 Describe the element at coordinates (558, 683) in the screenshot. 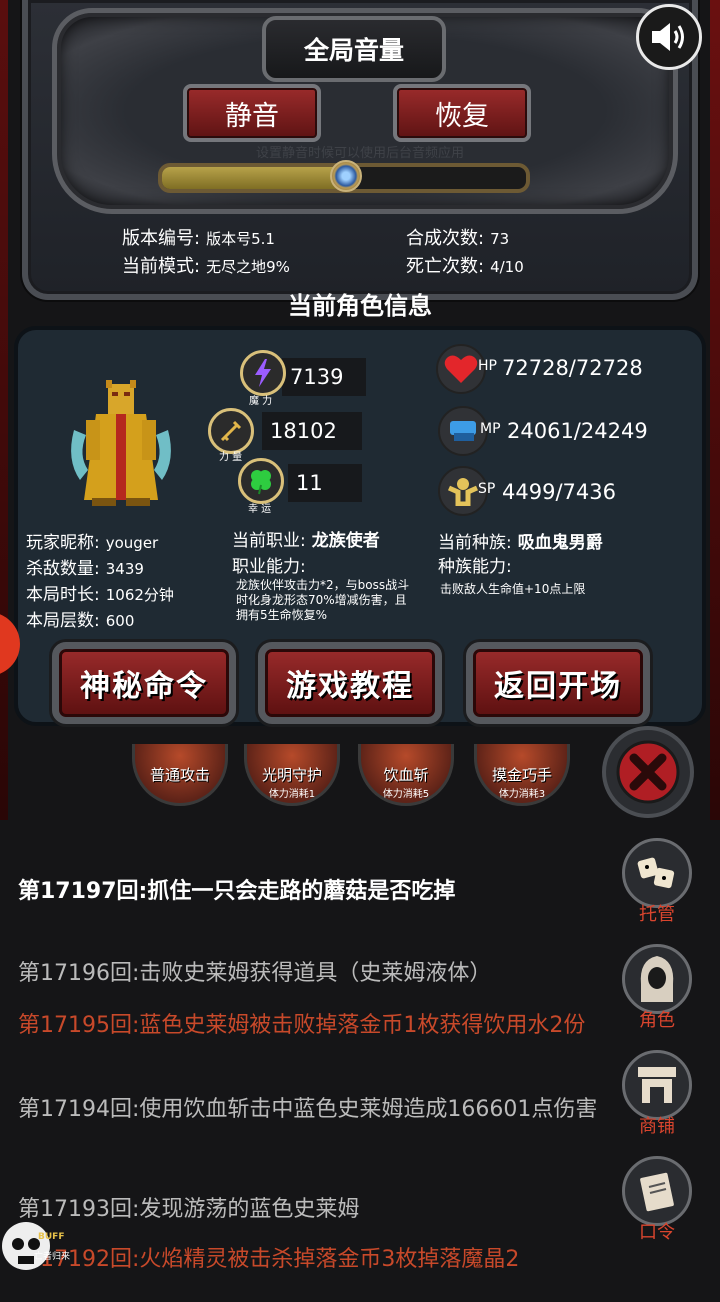

I see `return-start-button: 返回开场` at that location.